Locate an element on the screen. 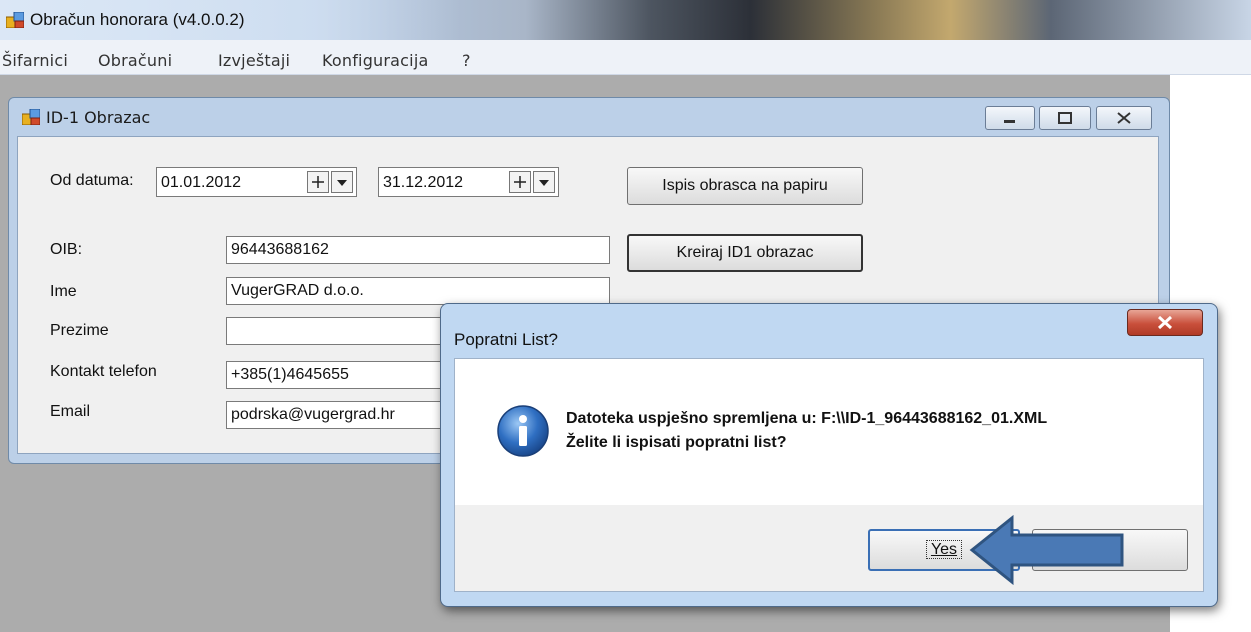 This screenshot has width=1251, height=632. dialog-body is located at coordinates (829, 432).